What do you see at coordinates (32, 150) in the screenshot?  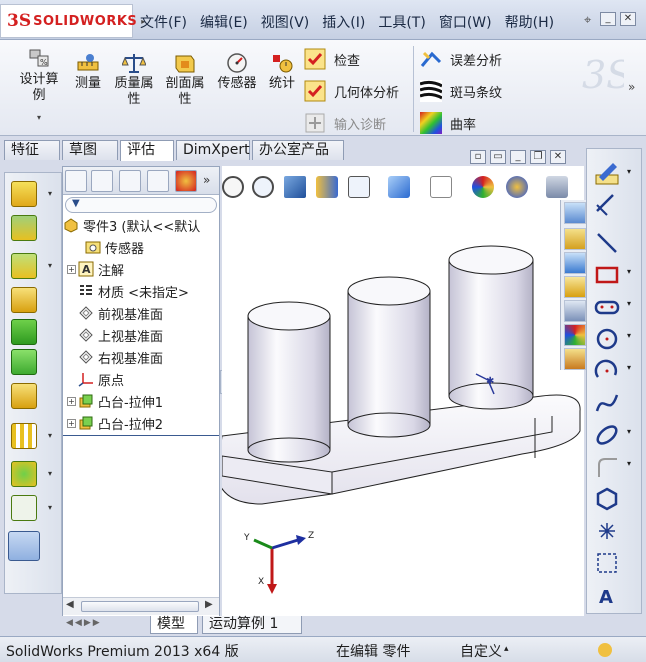 I see `tab-features: 特征` at bounding box center [32, 150].